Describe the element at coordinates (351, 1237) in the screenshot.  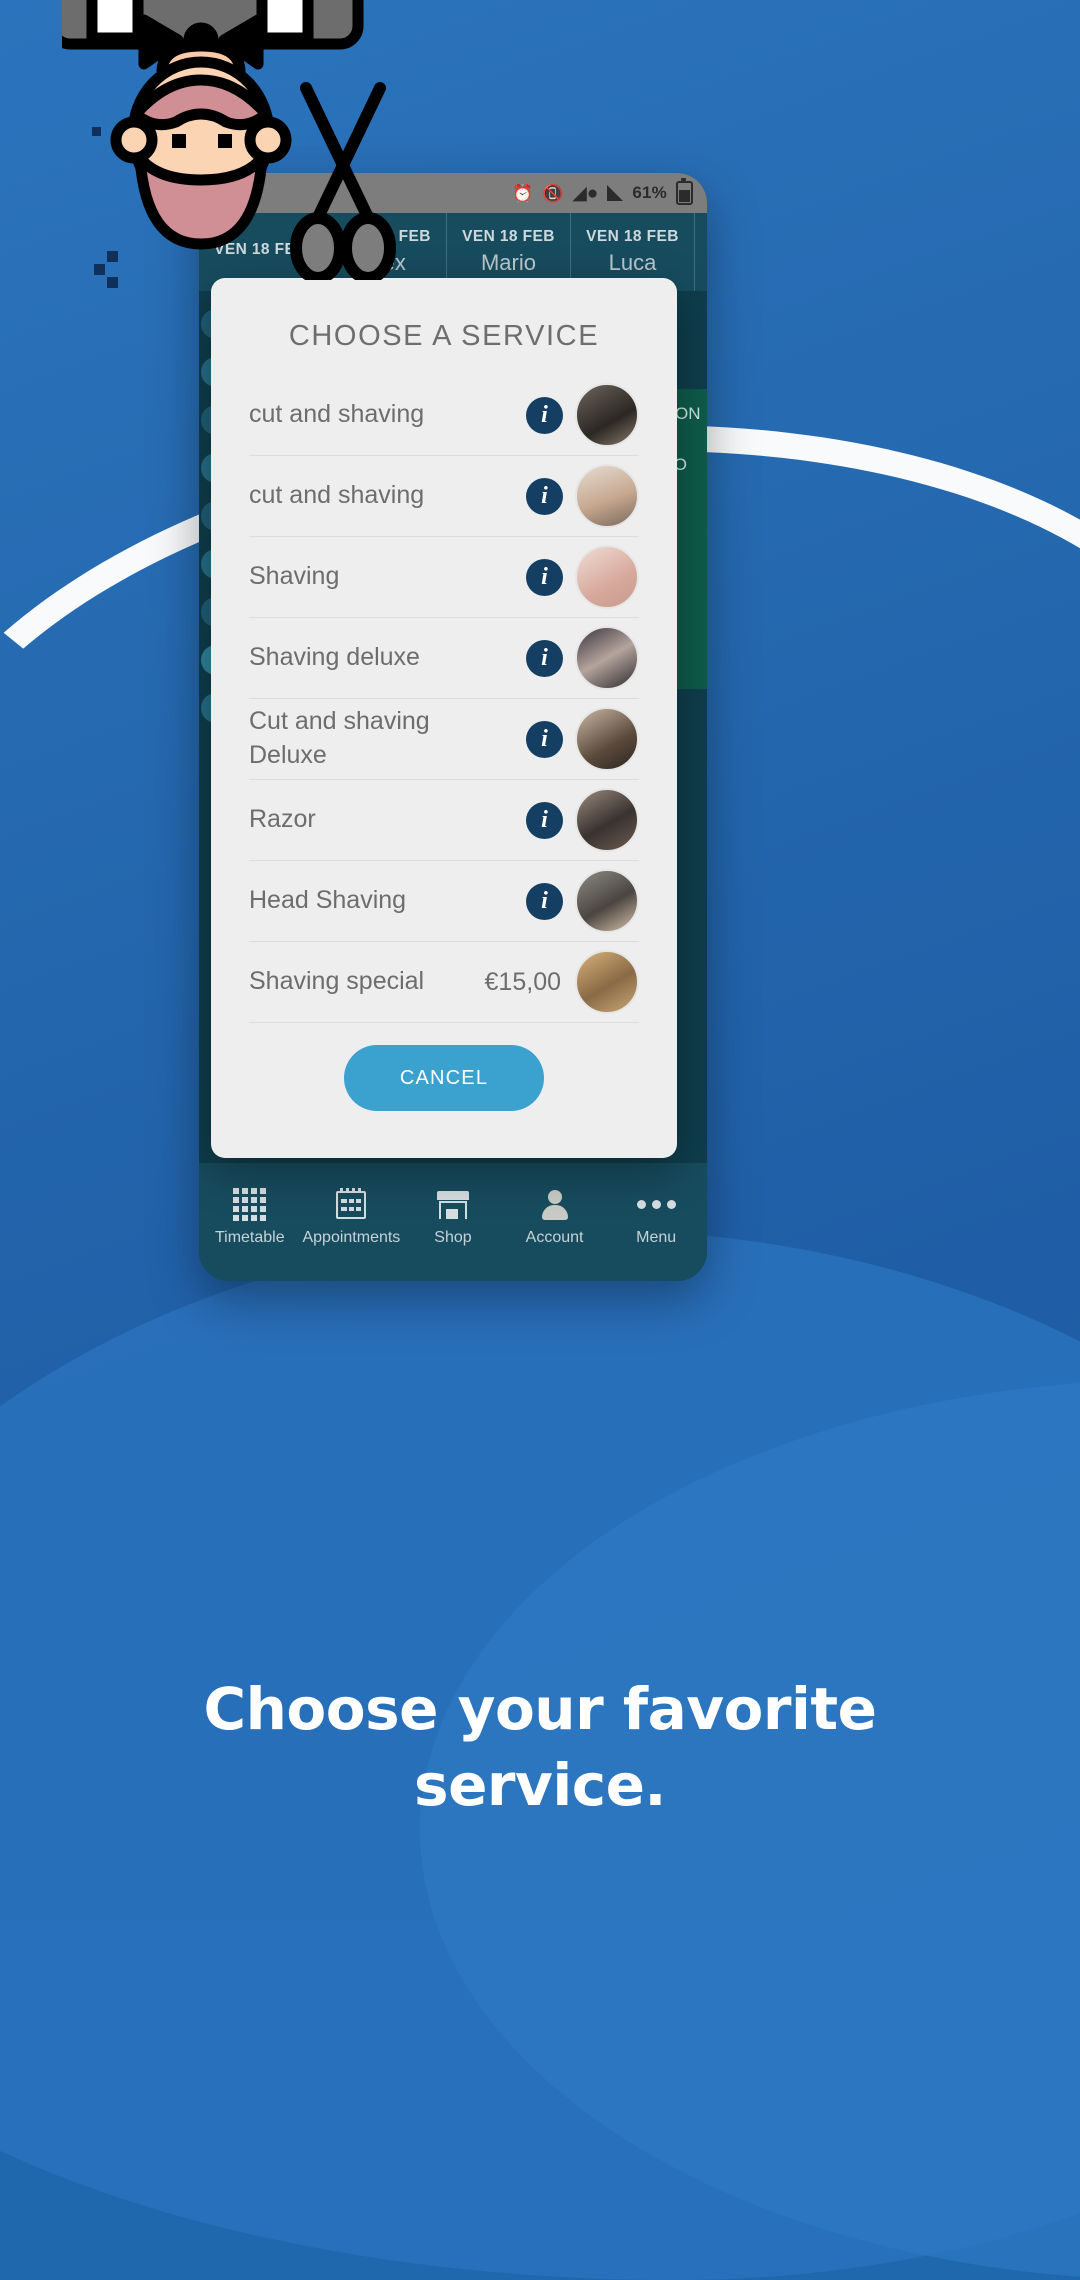
I see `nav-item-label: Appointments` at that location.